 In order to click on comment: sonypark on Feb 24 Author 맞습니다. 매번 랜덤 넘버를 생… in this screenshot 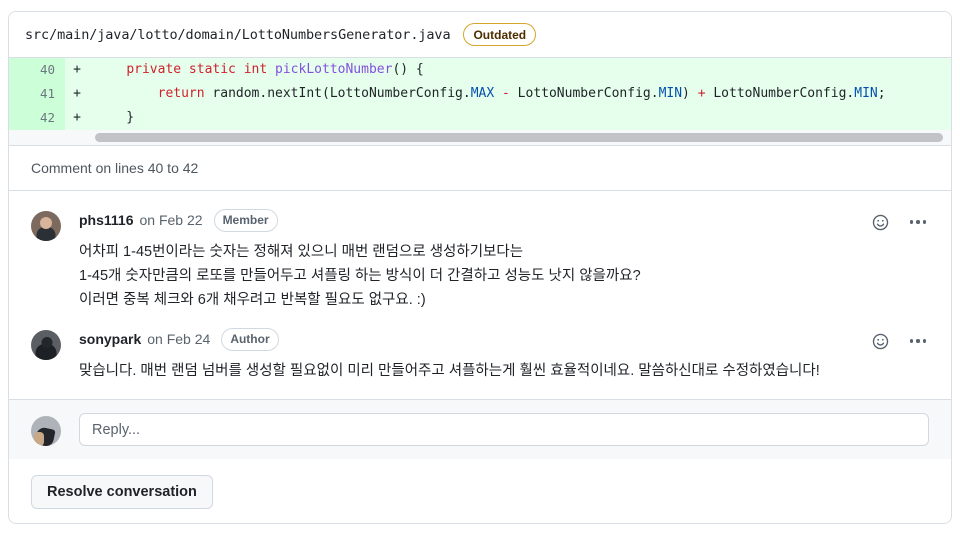, I will do `click(480, 357)`.